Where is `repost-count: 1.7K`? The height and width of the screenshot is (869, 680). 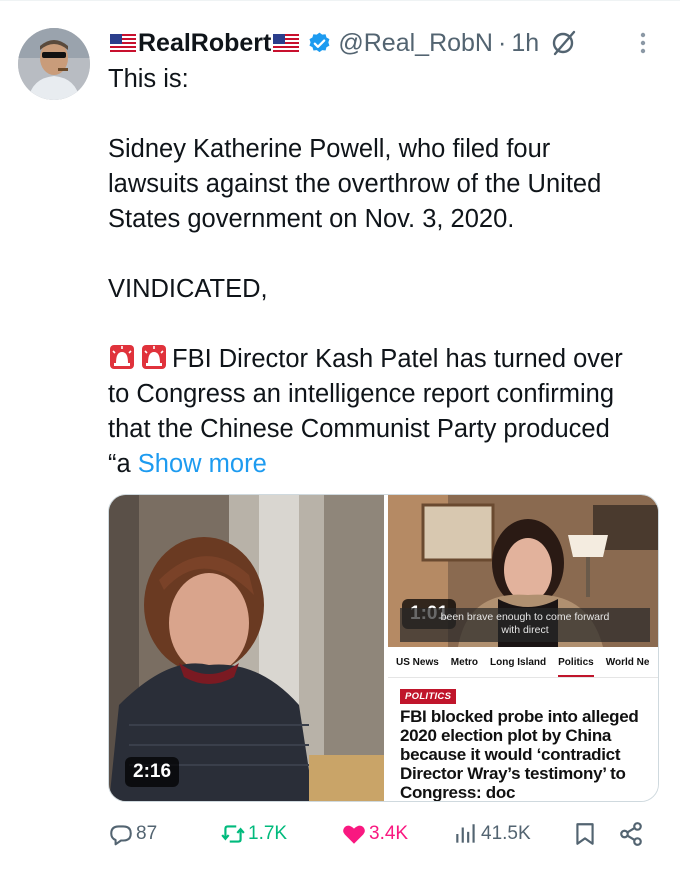
repost-count: 1.7K is located at coordinates (268, 833).